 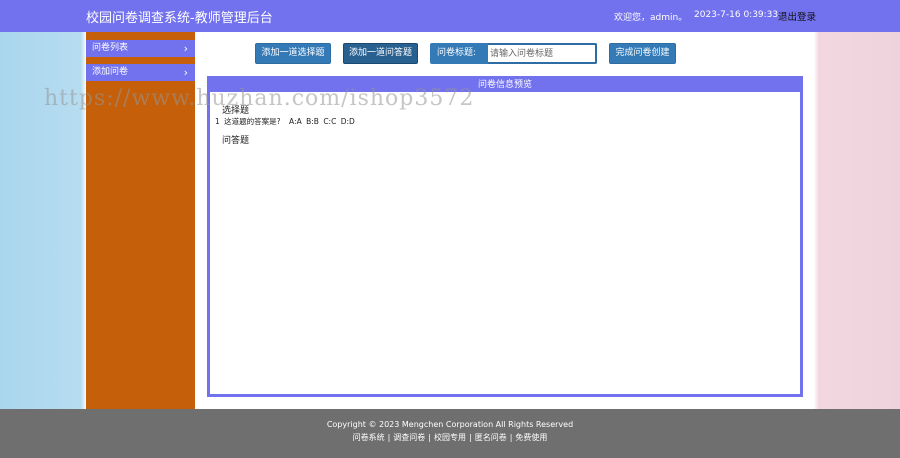 What do you see at coordinates (369, 437) in the screenshot?
I see `footer-link: 问卷系统` at bounding box center [369, 437].